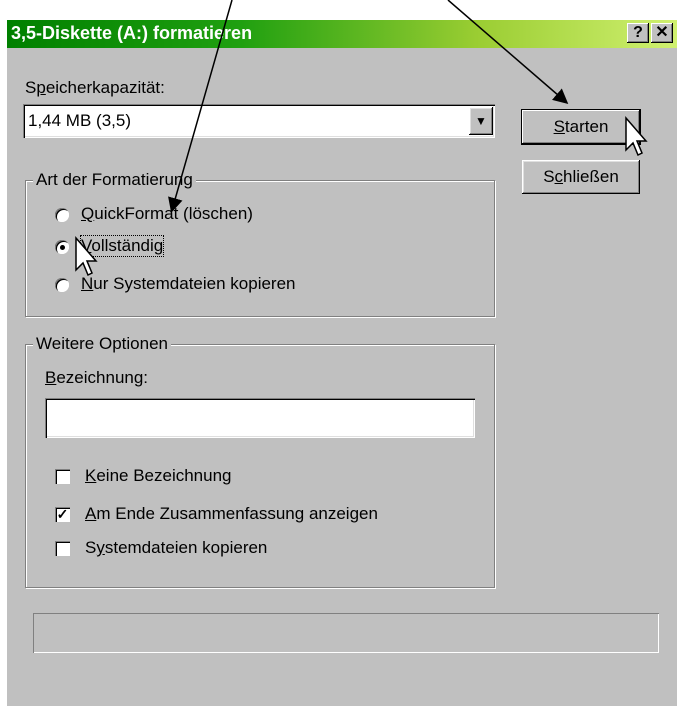 This screenshot has height=706, width=677. What do you see at coordinates (122, 246) in the screenshot?
I see `full-format-label: Vollständig` at bounding box center [122, 246].